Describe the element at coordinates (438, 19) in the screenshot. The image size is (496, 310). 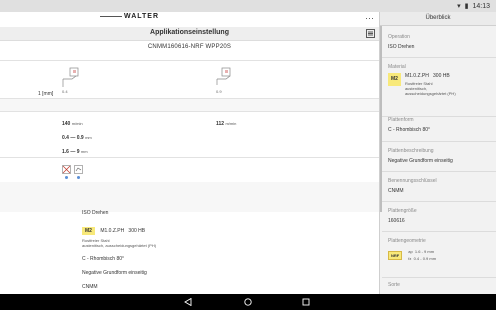
I see `panel-title: Überblick` at that location.